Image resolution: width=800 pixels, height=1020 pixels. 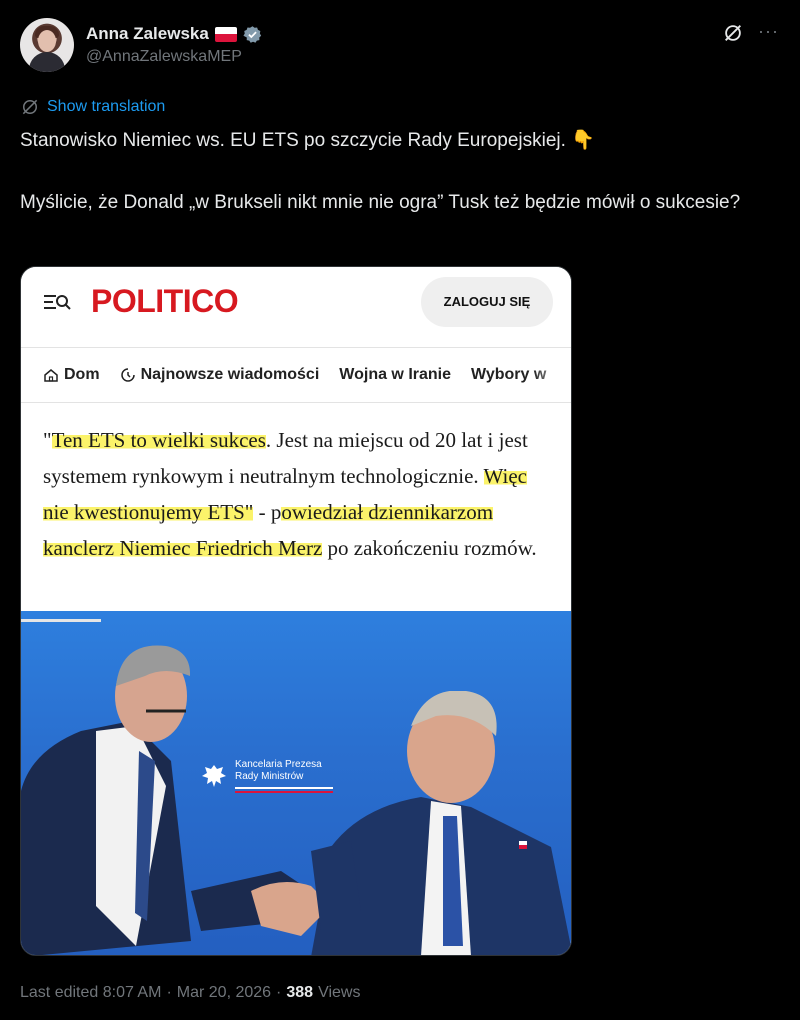 What do you see at coordinates (224, 993) in the screenshot?
I see `post-date: Mar 20, 2026` at bounding box center [224, 993].